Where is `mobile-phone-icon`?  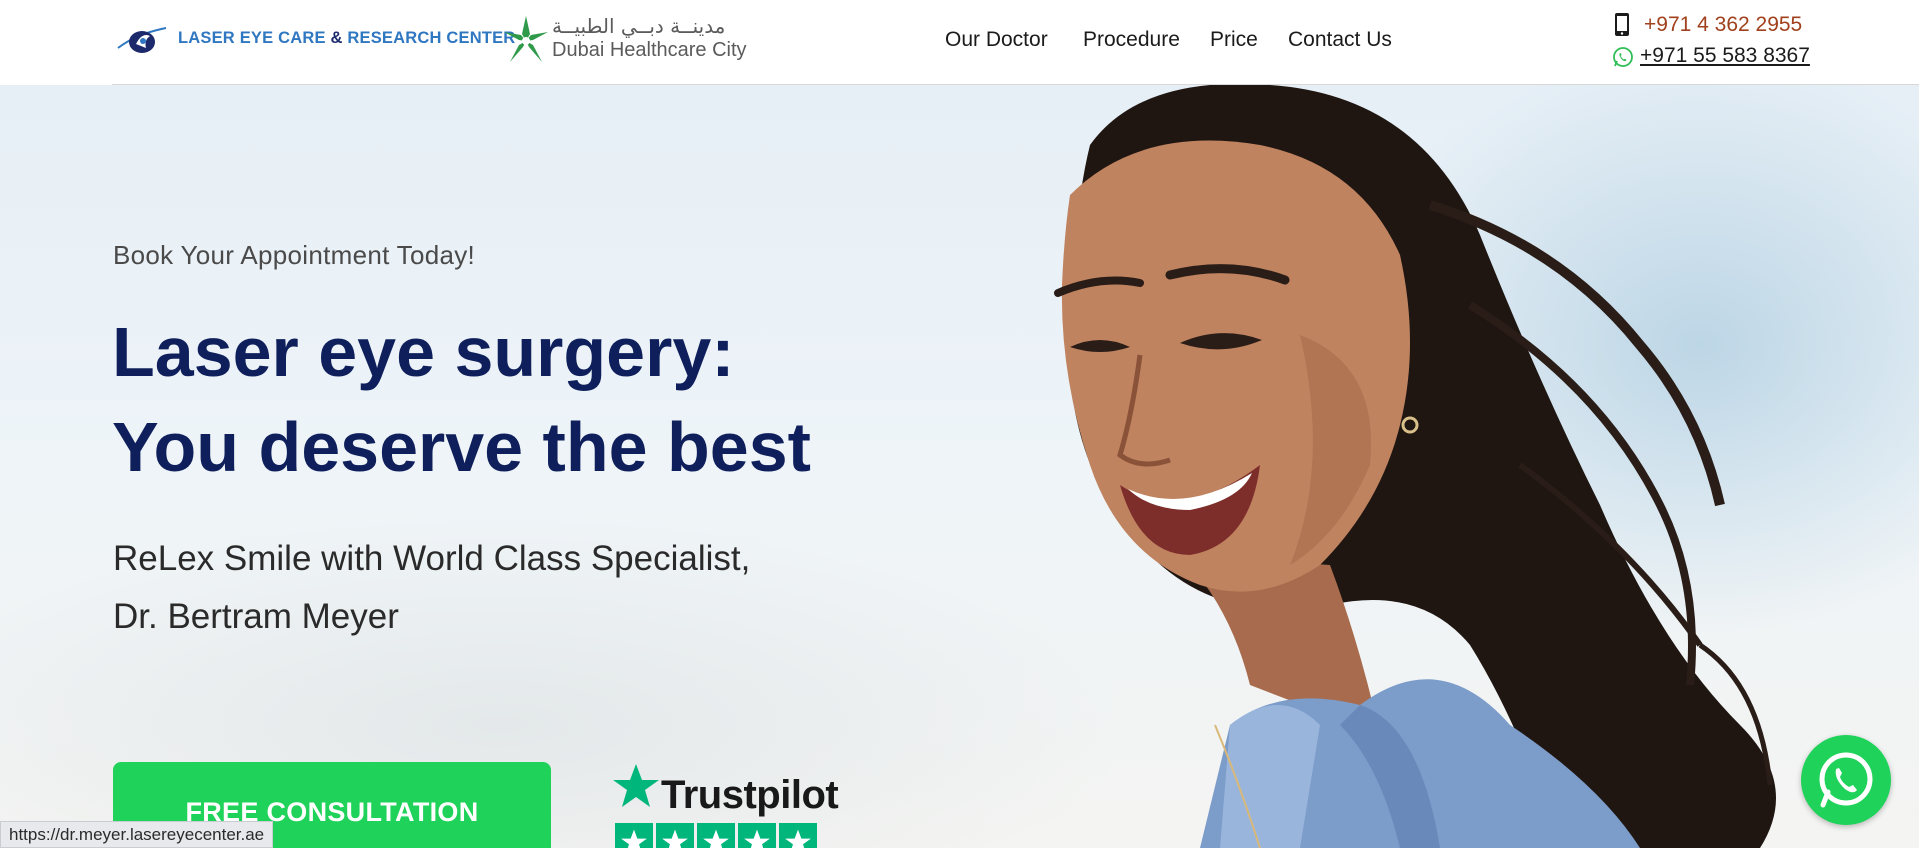 mobile-phone-icon is located at coordinates (1622, 24).